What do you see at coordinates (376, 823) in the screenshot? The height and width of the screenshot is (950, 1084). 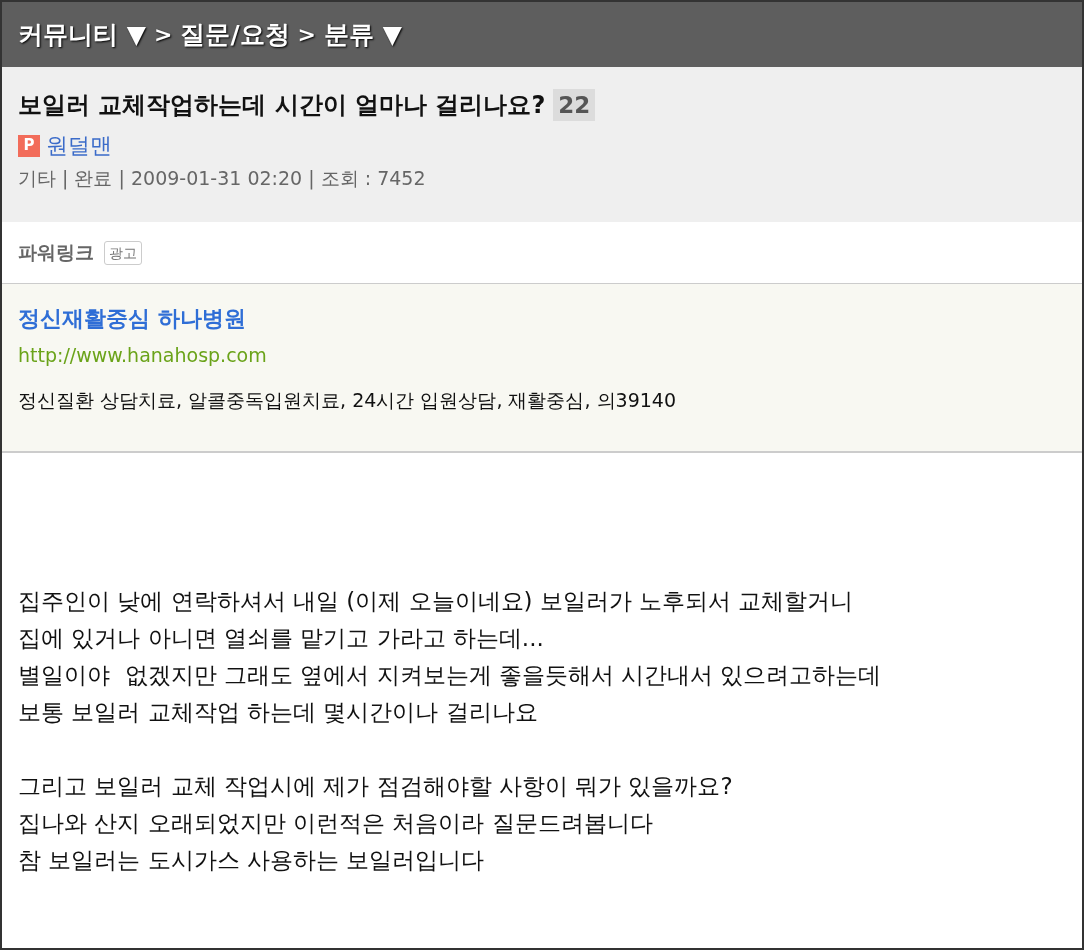 I see `body-paragraph: 그리고 보일러 교체 작업시에 제가 점검해야할 사항이 뭐가 있을까요? 집나와 산지 오래되었지만 이런적은 처음이라 질문드려봅니다 참 보일러는 도시가스 사용하는 보일러입니다` at bounding box center [376, 823].